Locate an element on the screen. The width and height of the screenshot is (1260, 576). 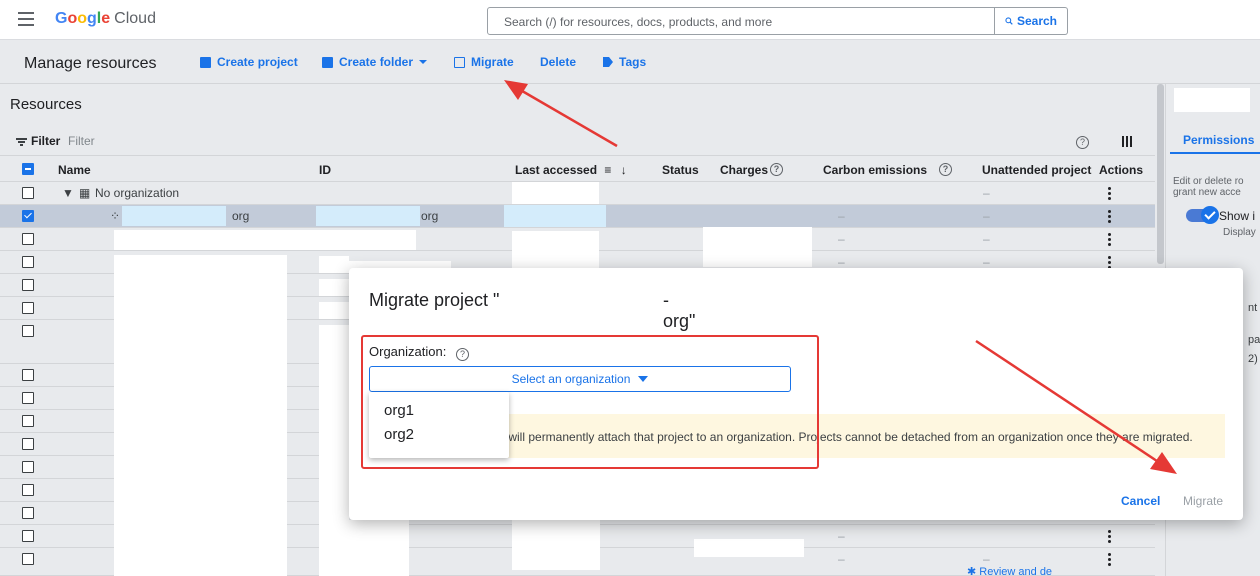
migrate-button: Migrate is located at coordinates (484, 62).